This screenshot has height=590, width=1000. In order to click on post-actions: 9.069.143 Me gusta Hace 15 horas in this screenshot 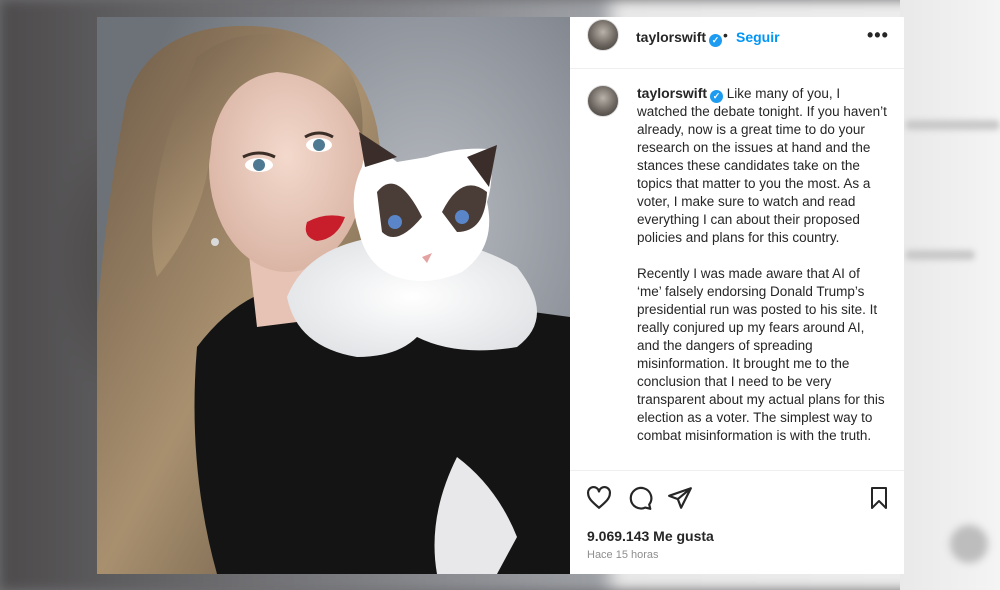, I will do `click(737, 522)`.